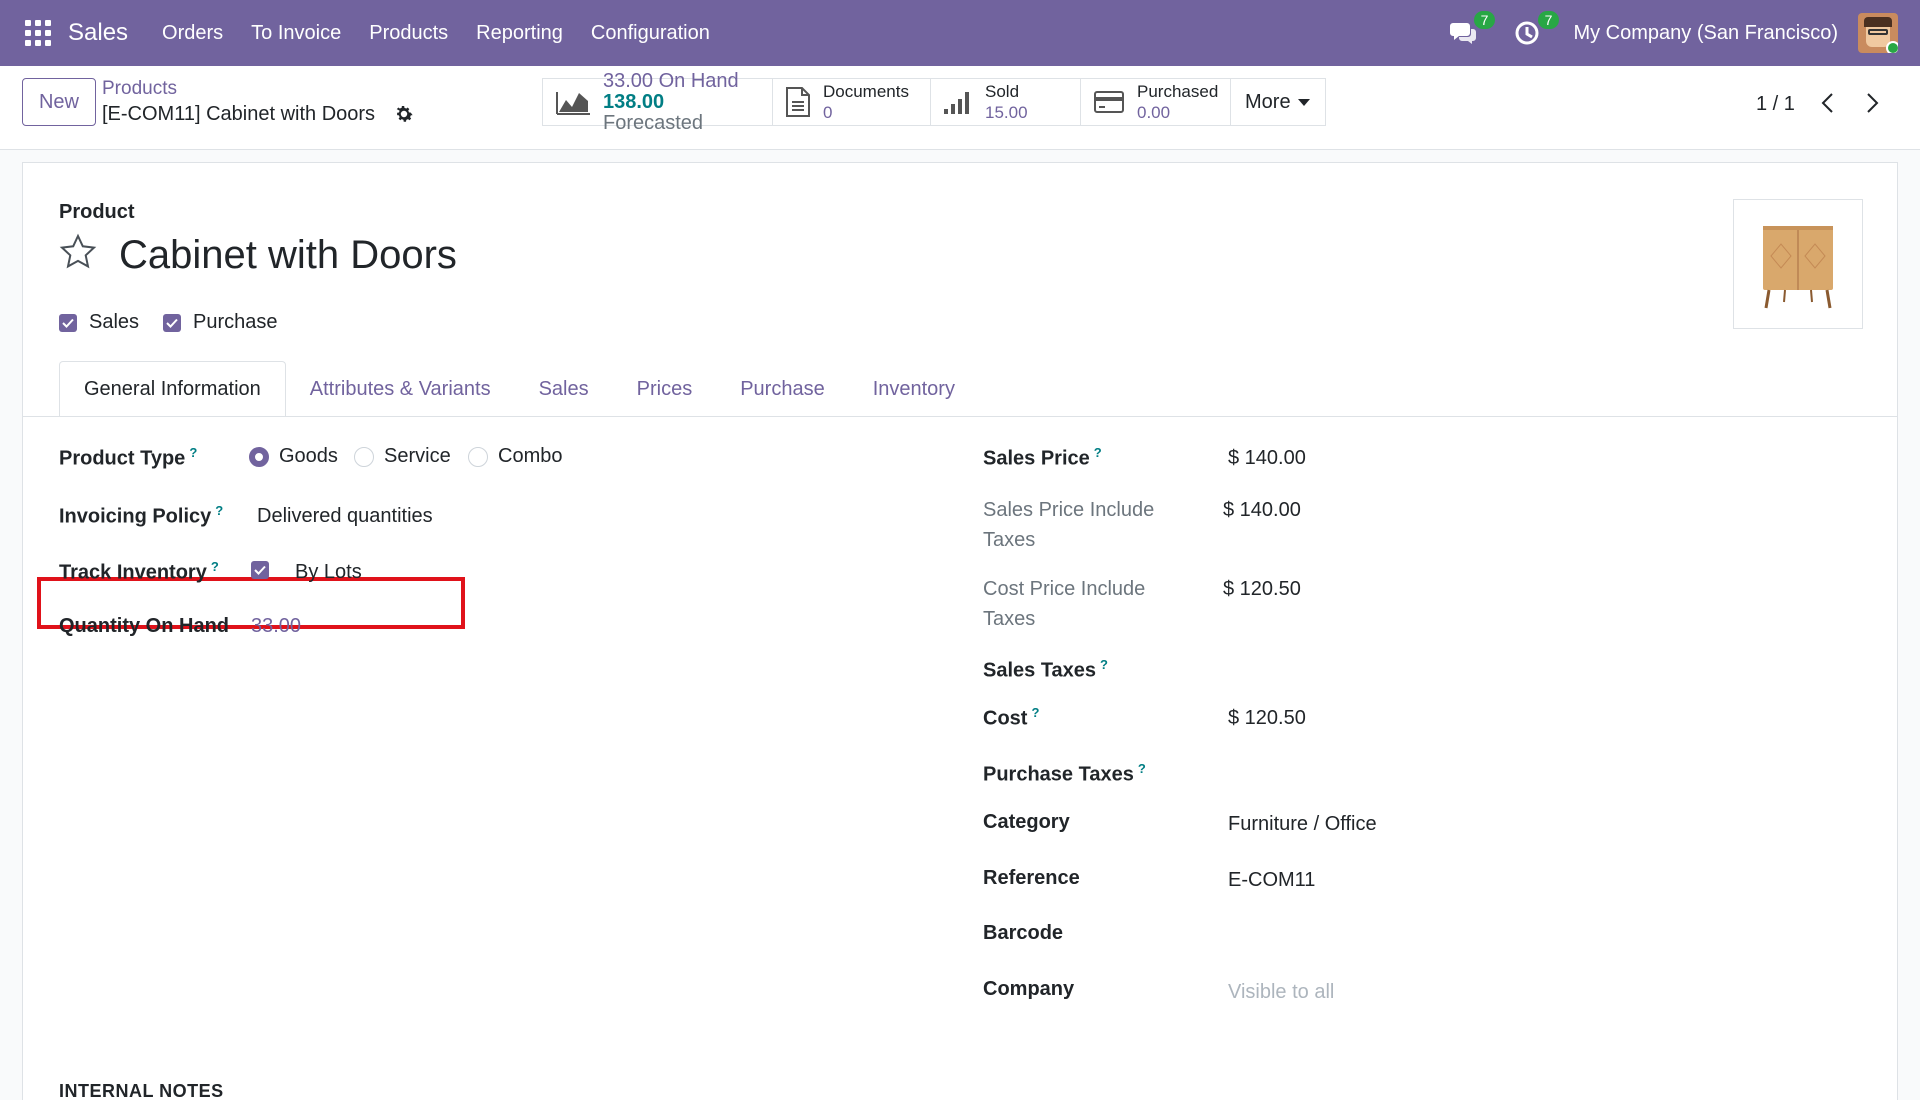 The height and width of the screenshot is (1100, 1920). What do you see at coordinates (1548, 20) in the screenshot?
I see `activities-badge: 7` at bounding box center [1548, 20].